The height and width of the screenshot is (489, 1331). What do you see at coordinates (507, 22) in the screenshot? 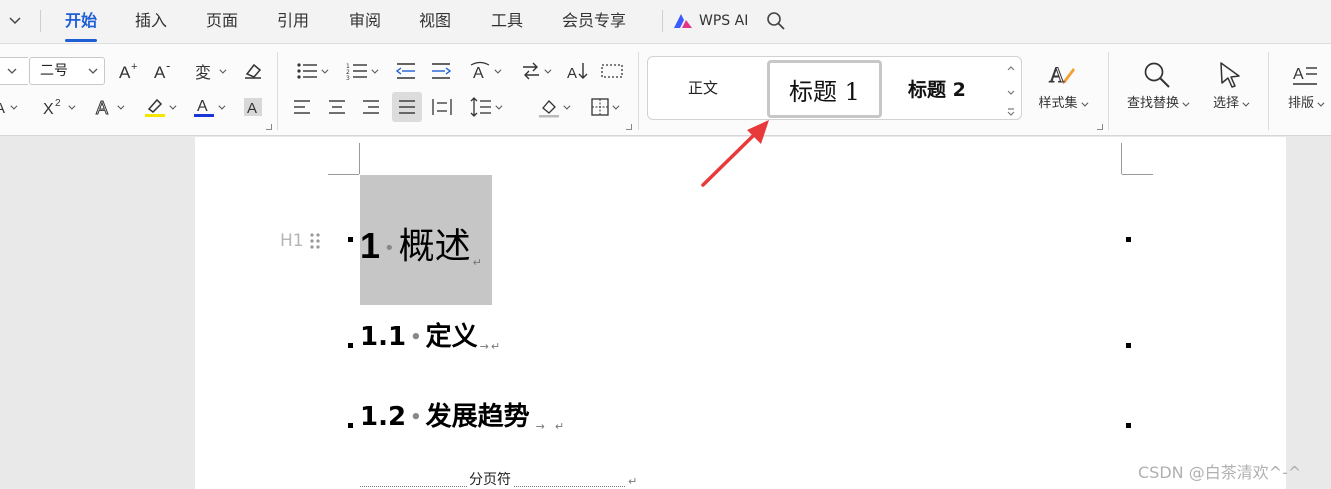
I see `tab-tools: 工具` at bounding box center [507, 22].